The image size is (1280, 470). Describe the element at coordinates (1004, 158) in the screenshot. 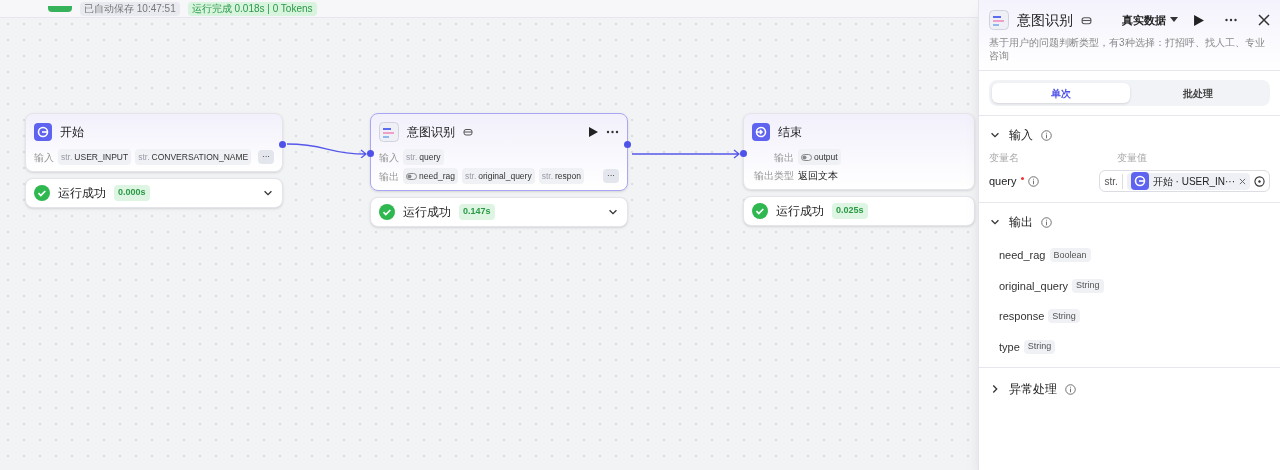

I see `column-header: 变量名` at that location.